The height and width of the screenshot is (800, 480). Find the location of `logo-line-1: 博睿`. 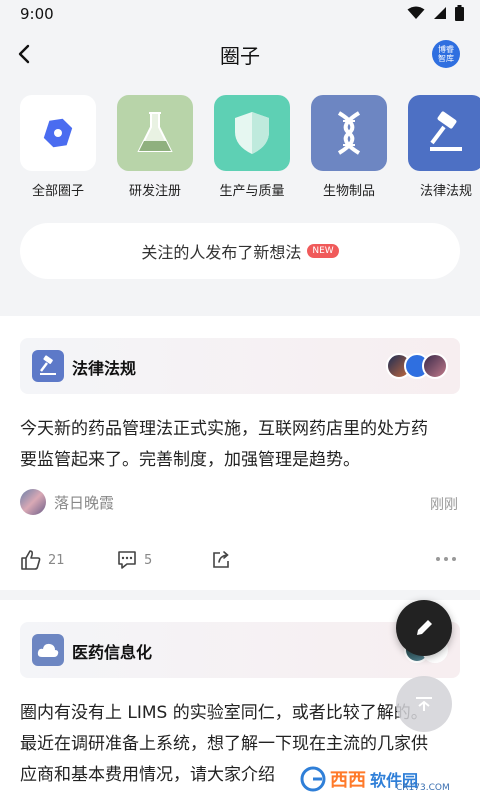

logo-line-1: 博睿 is located at coordinates (446, 49).